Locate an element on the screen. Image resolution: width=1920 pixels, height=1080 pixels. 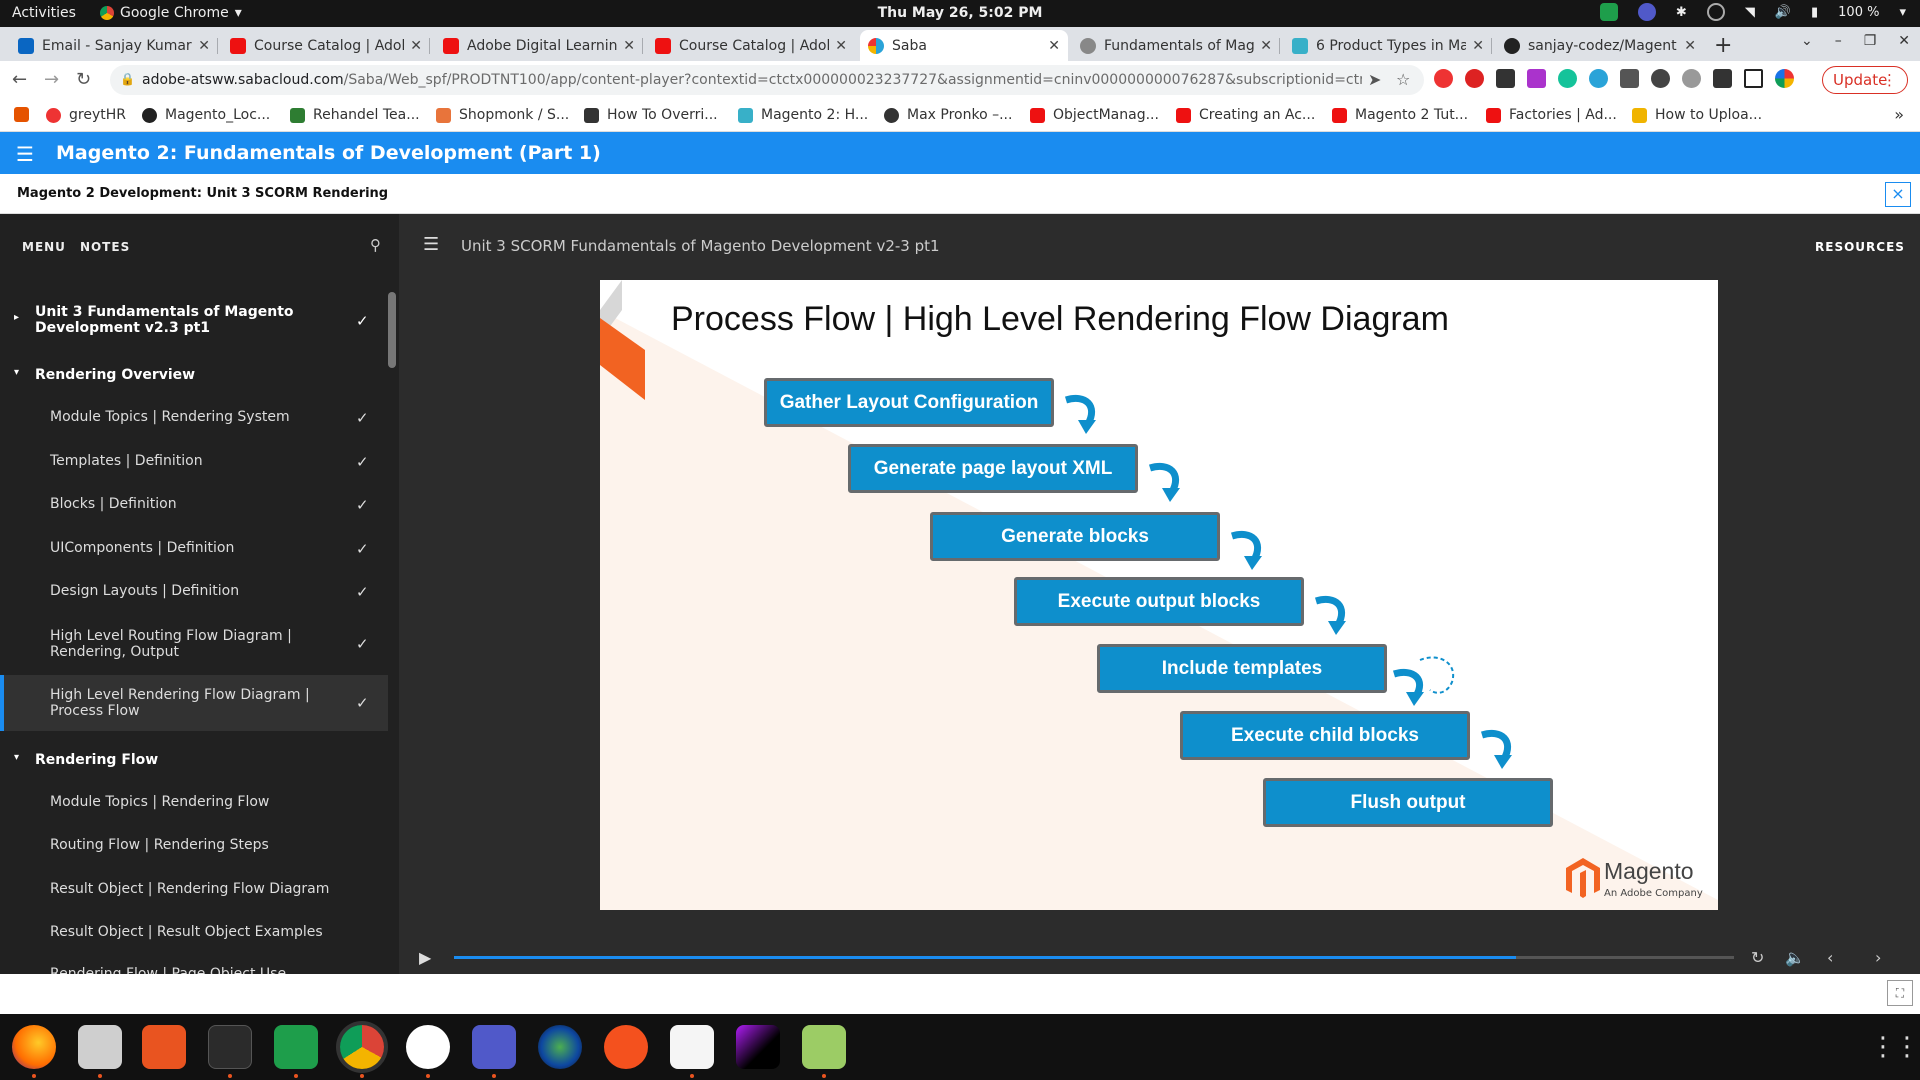
sidebar-item: Rendering Flow | Page Object Use Example is located at coordinates (194, 968).